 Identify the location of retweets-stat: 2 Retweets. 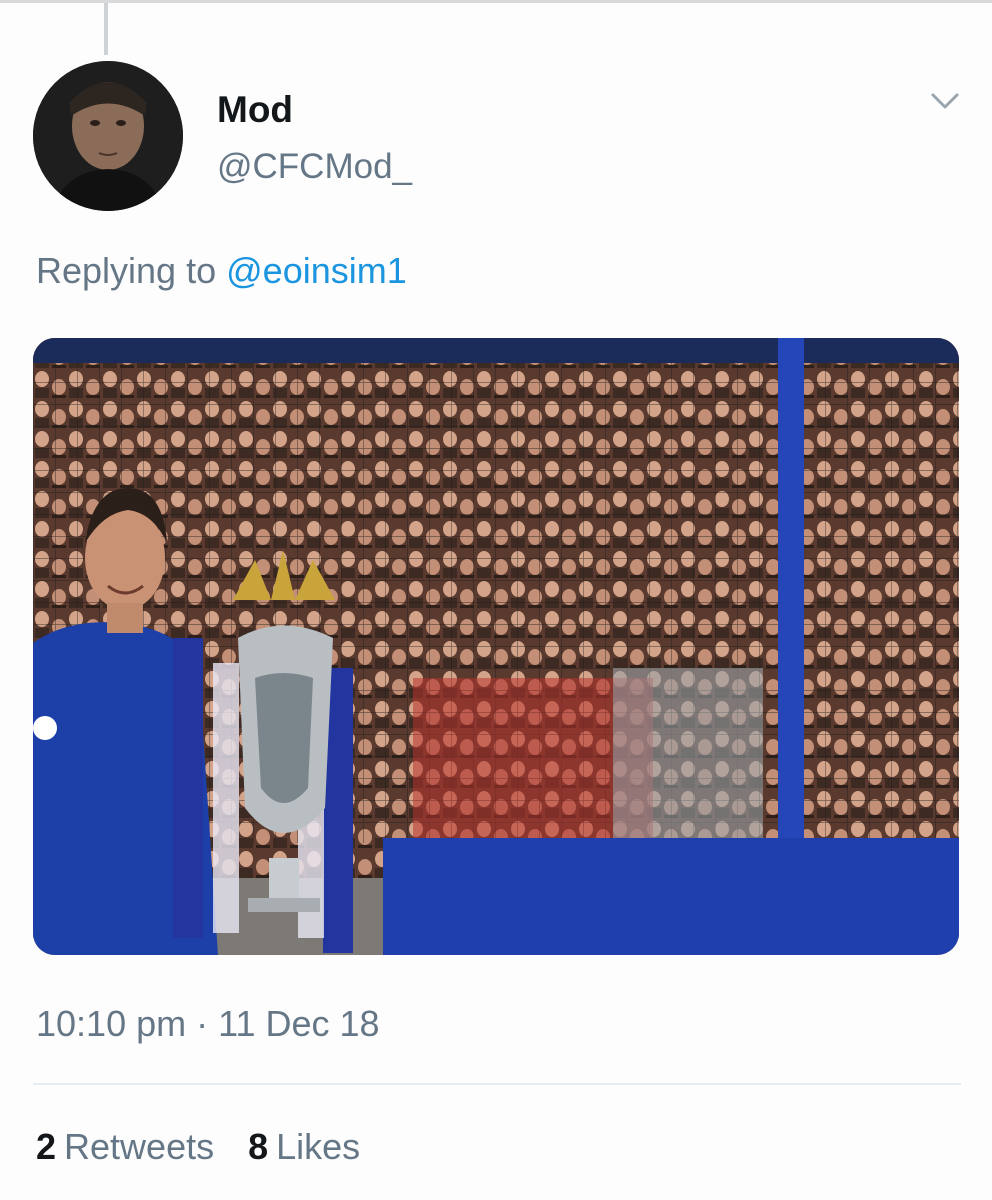
(125, 1147).